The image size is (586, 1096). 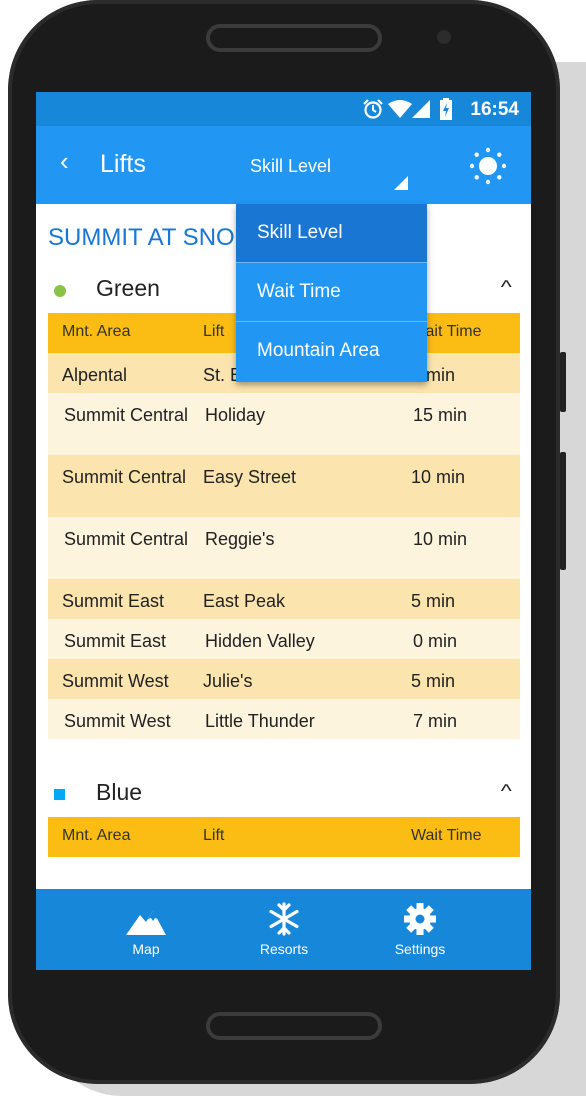 What do you see at coordinates (228, 681) in the screenshot?
I see `cell-lift: Julie's` at bounding box center [228, 681].